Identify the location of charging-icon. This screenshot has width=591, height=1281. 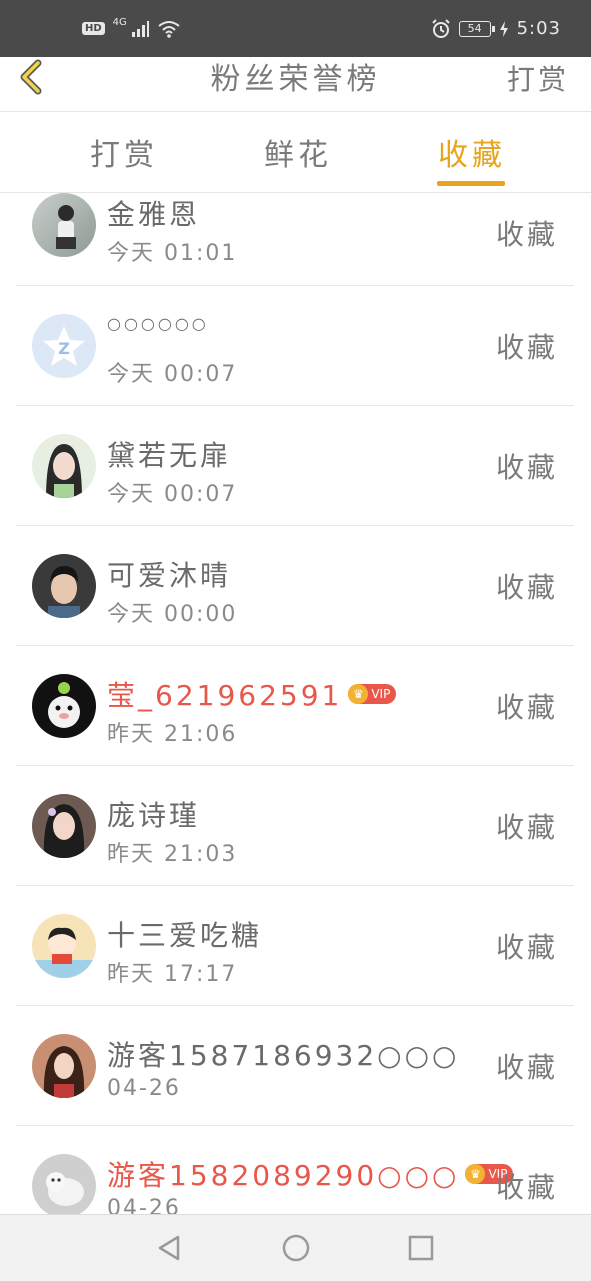
(503, 28).